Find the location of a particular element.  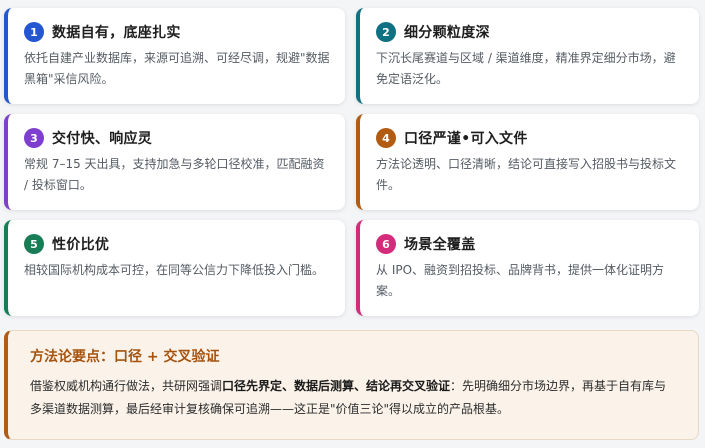

card-title: 口径严谨•可入文件 is located at coordinates (466, 139).